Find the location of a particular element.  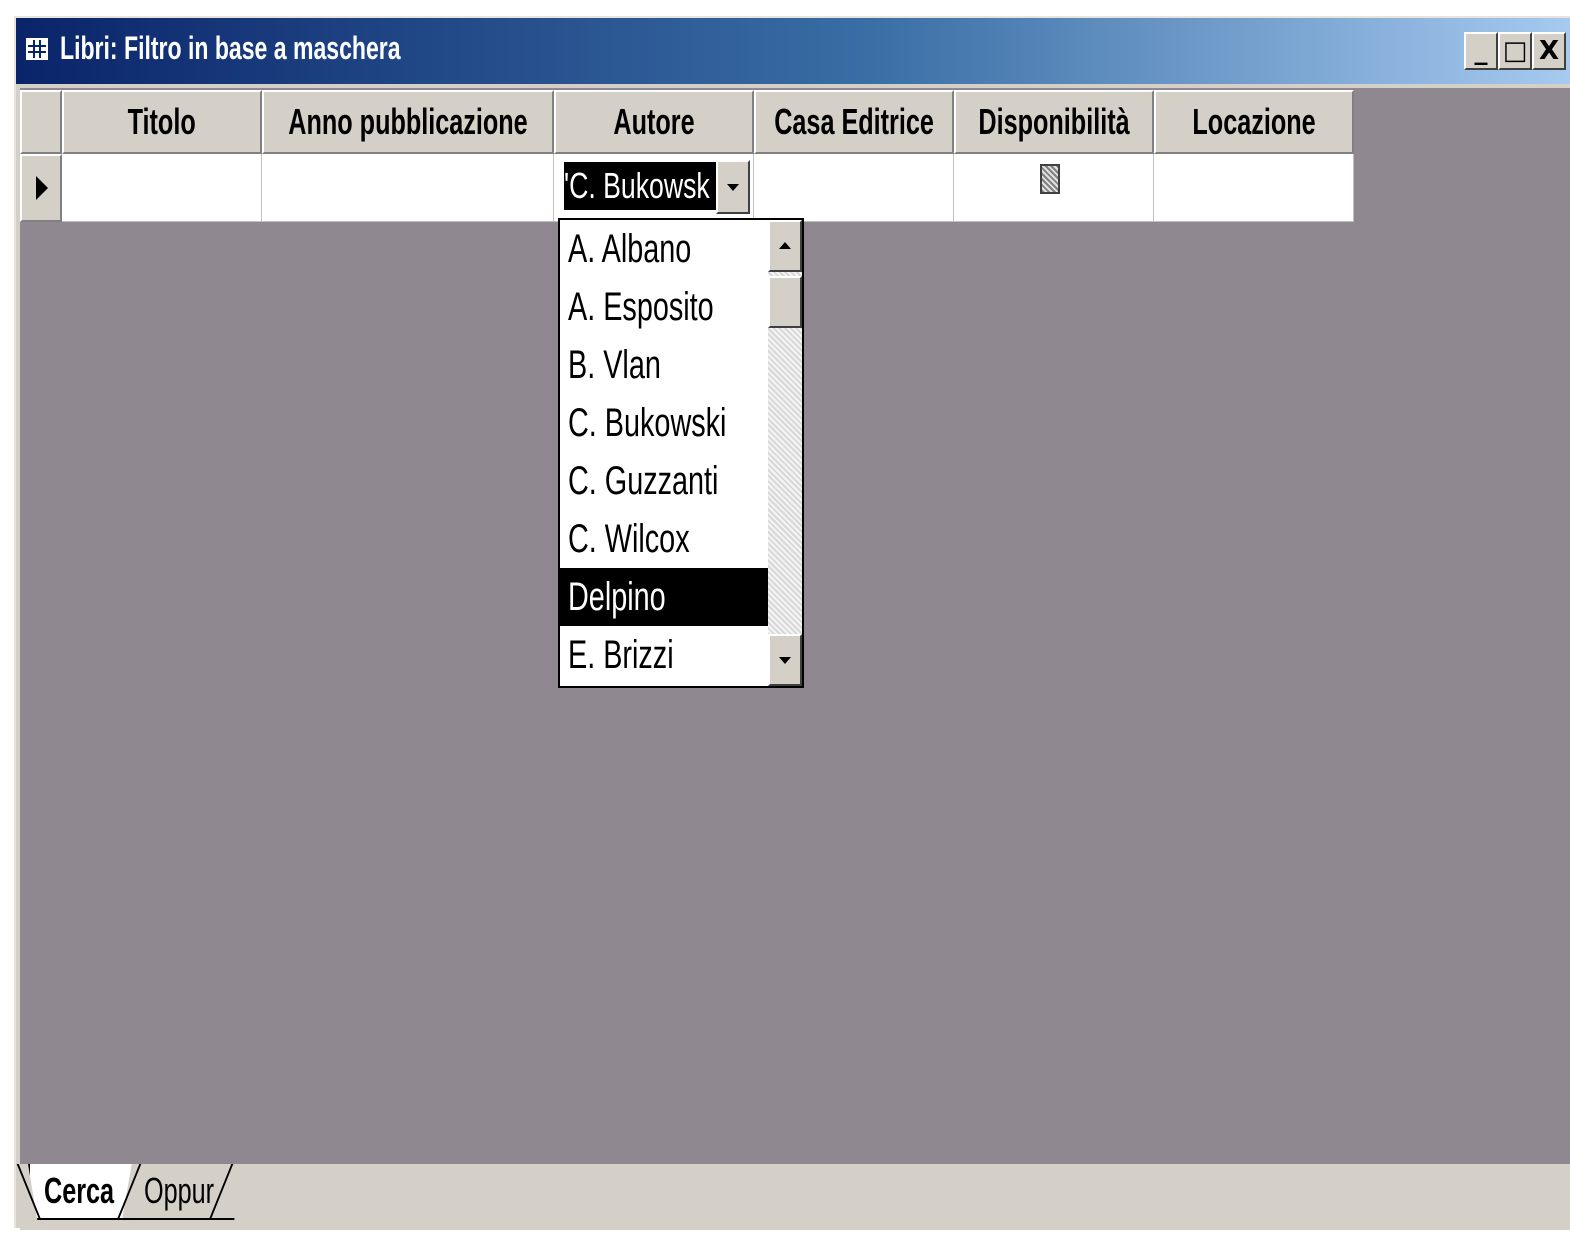

title-bar: Libri: Filtro in base a maschera _ □ X is located at coordinates (793, 51).